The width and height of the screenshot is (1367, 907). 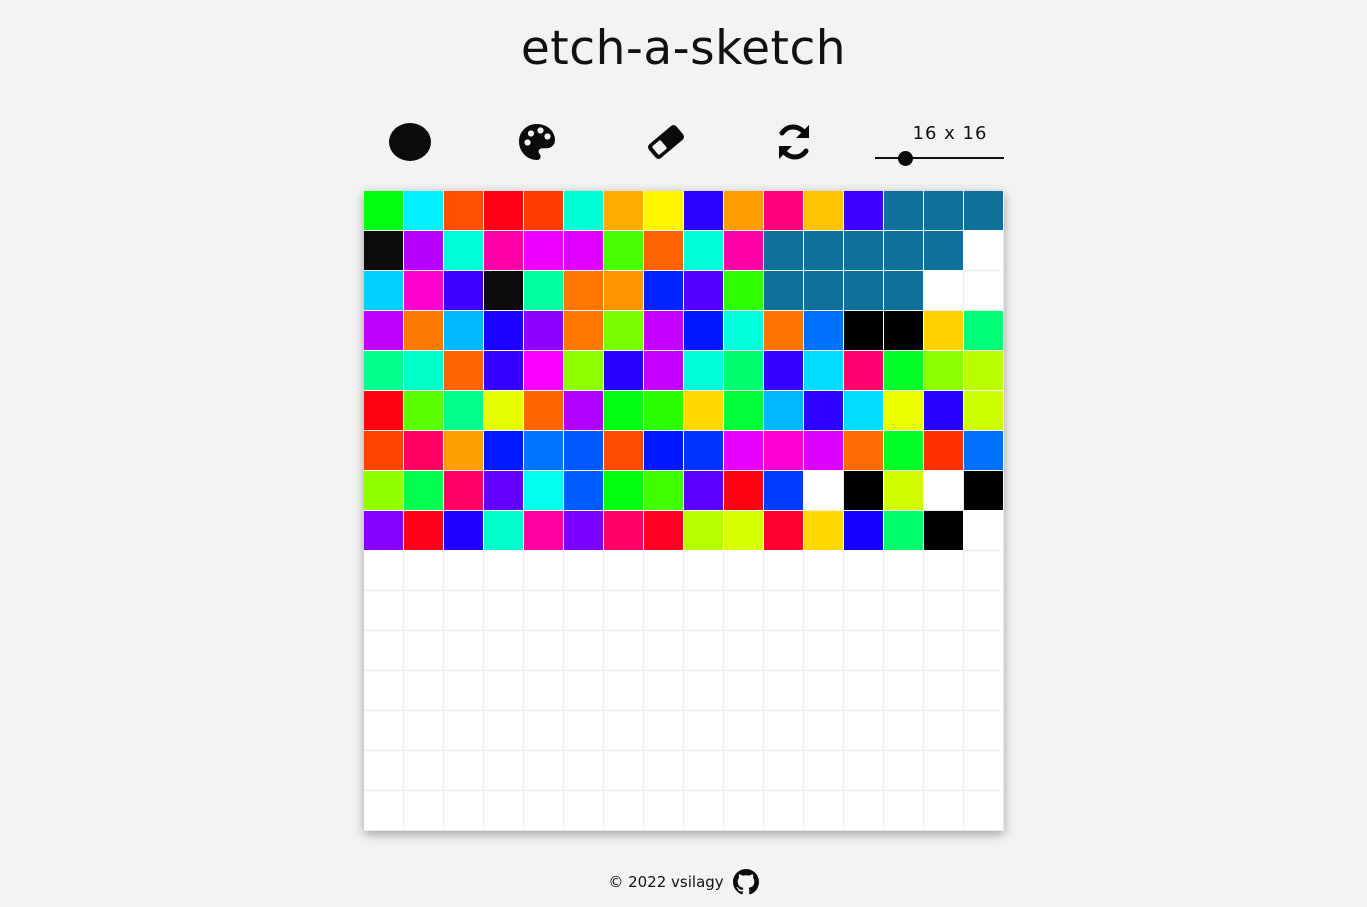 What do you see at coordinates (666, 142) in the screenshot?
I see `eraser-button` at bounding box center [666, 142].